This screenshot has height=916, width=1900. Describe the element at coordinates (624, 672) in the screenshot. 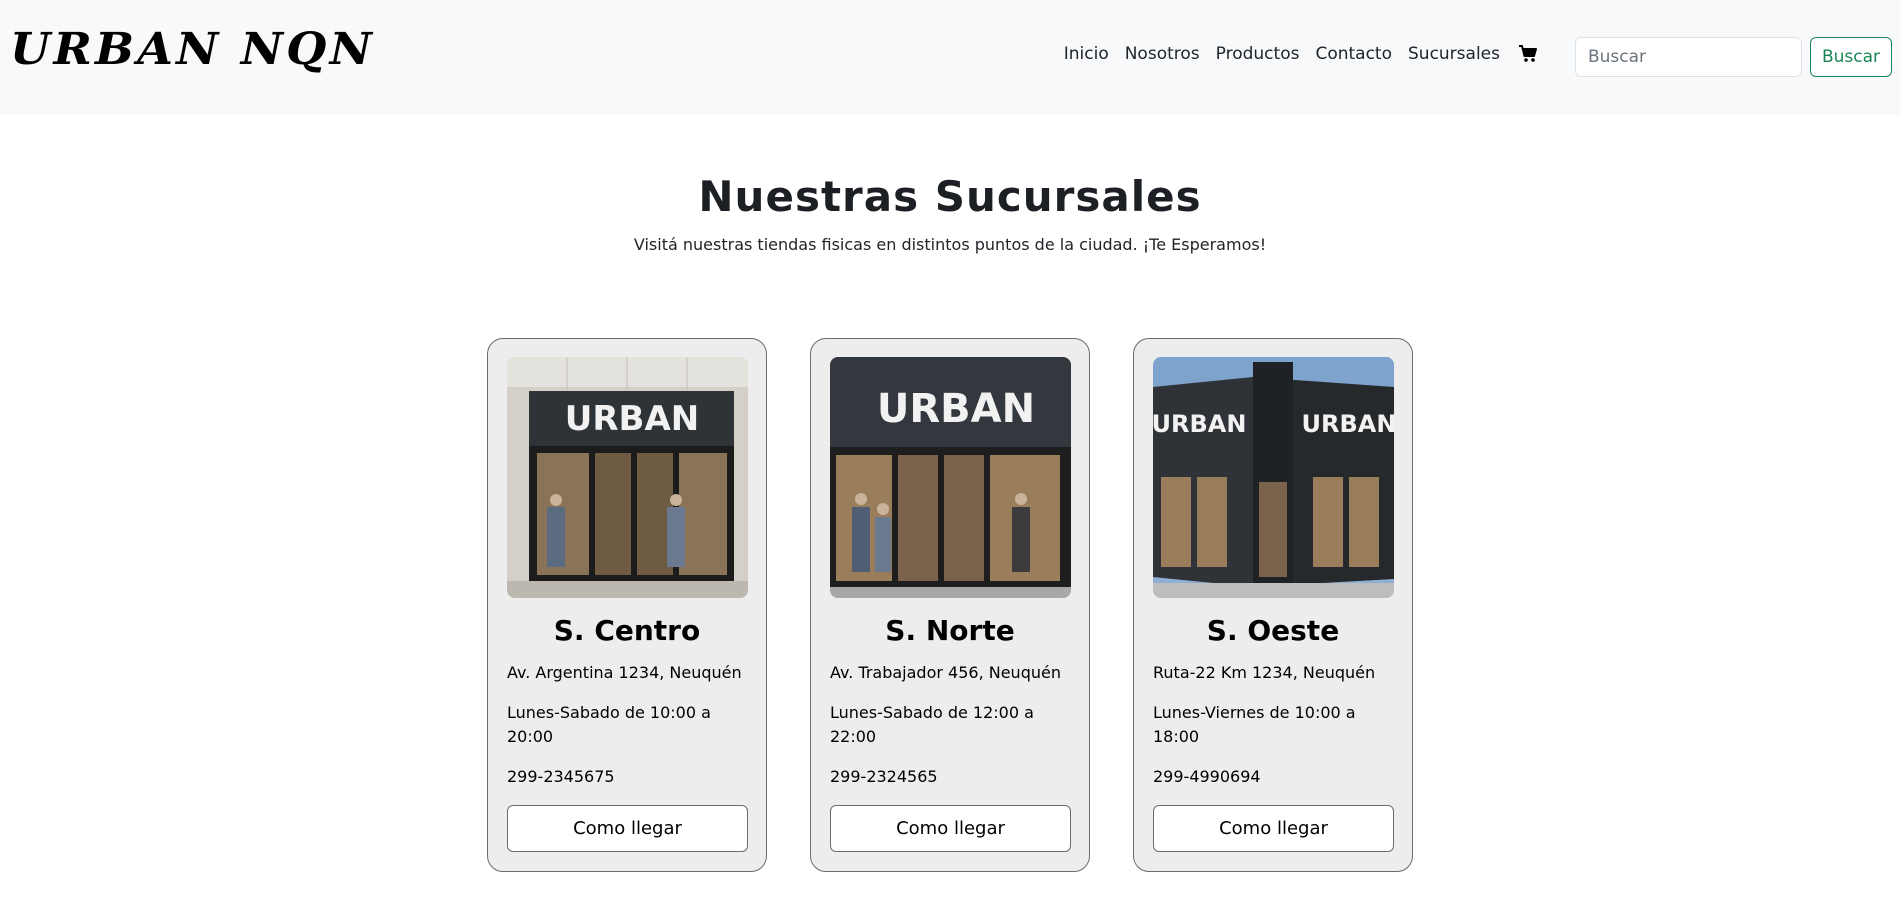

I see `store-address: Av. Argentina 1234, Neuquén` at that location.